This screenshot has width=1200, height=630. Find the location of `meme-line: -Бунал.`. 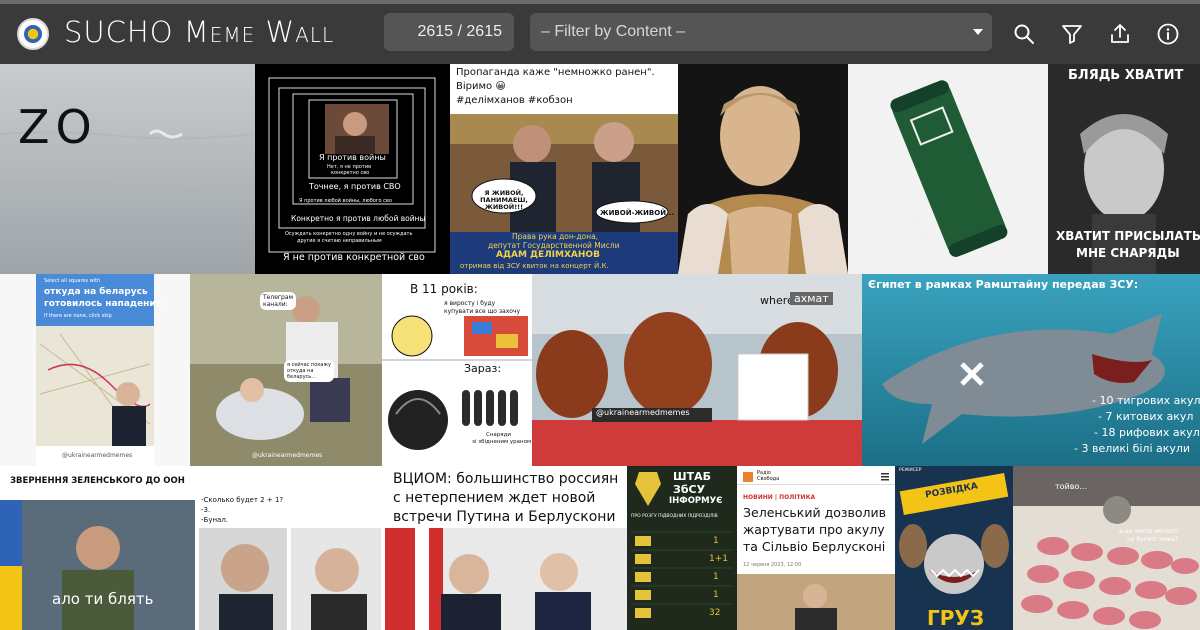

meme-line: -Бунал. is located at coordinates (215, 520).